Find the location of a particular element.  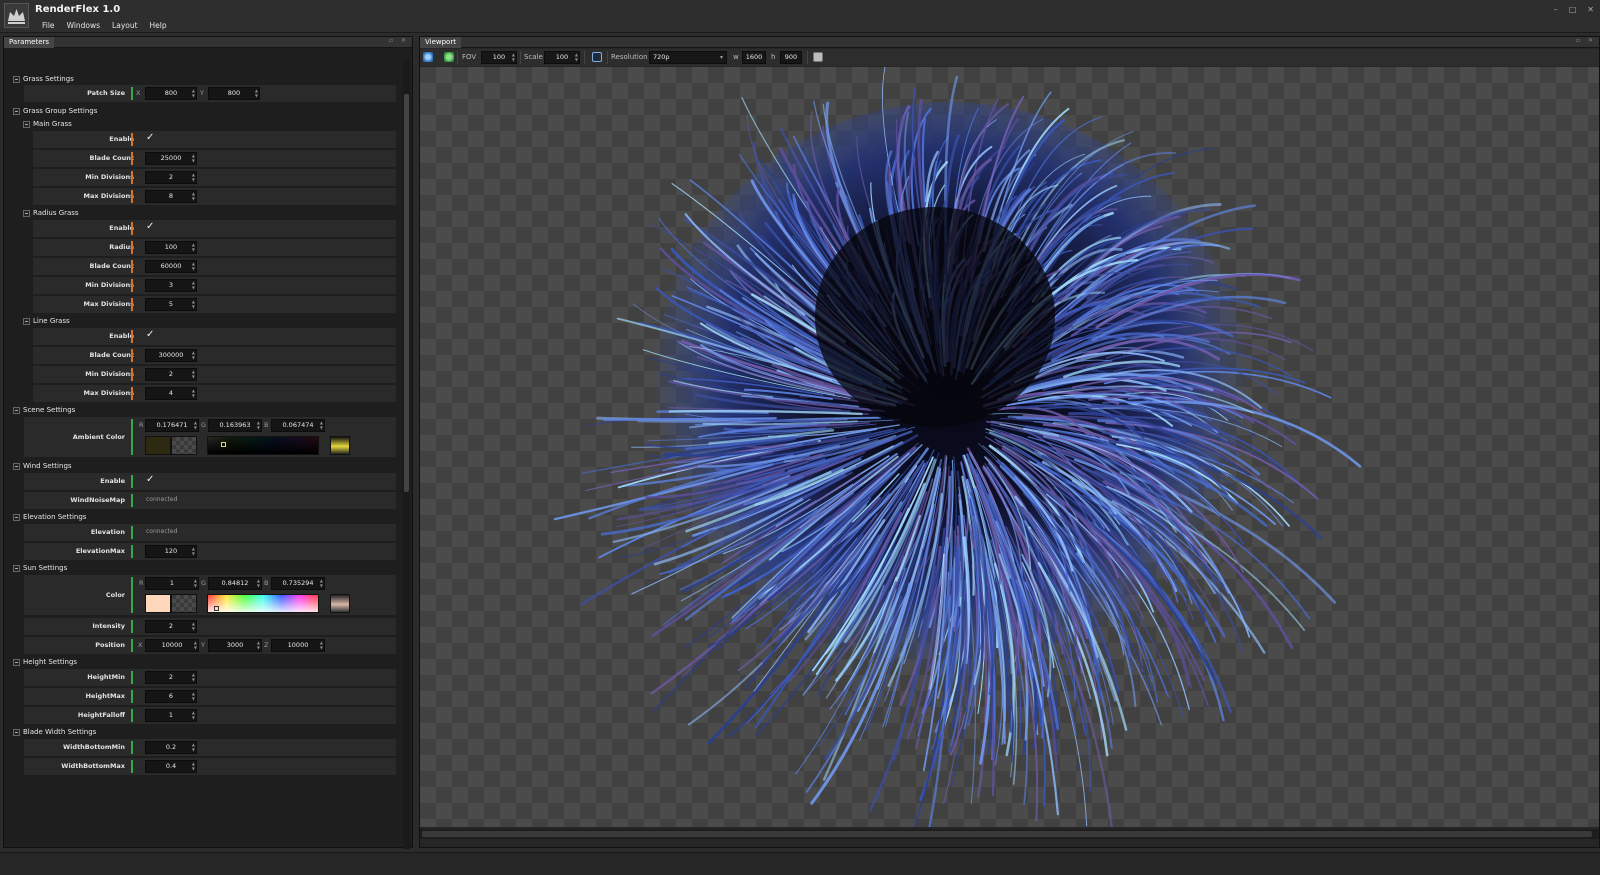

param-label: WidthBottomMax is located at coordinates (93, 766).